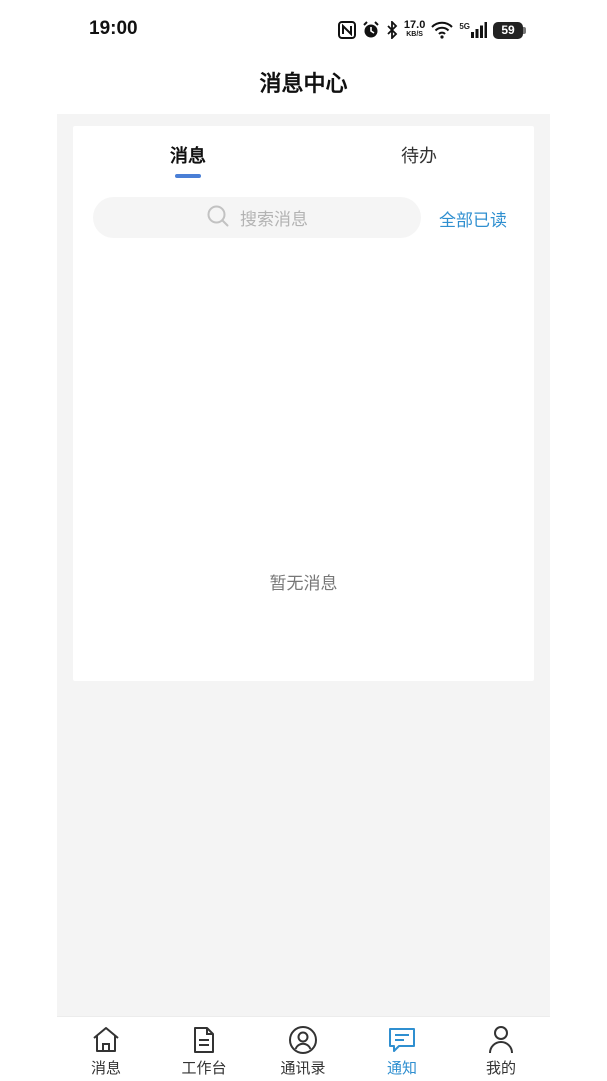  I want to click on bottom-nav-label: 通讯录, so click(303, 1068).